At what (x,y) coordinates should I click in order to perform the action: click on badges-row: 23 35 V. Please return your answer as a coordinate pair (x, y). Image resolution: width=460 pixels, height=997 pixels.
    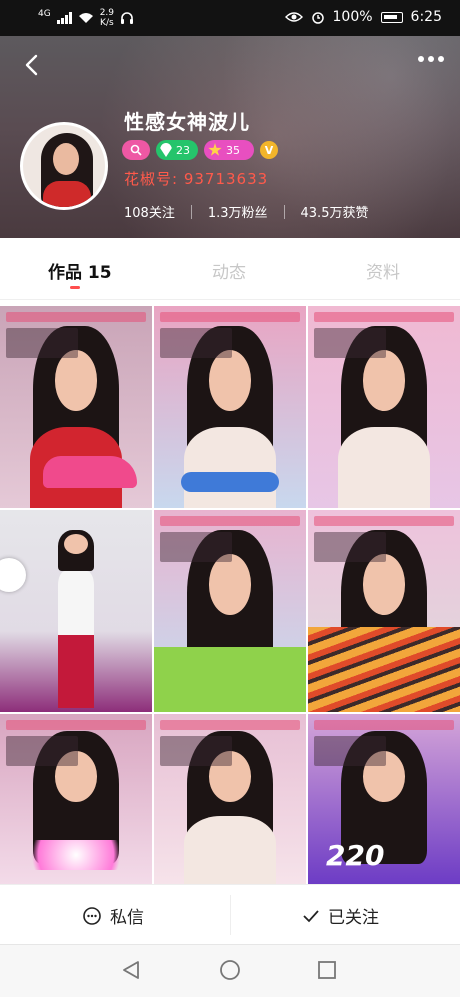
    Looking at the image, I should click on (200, 150).